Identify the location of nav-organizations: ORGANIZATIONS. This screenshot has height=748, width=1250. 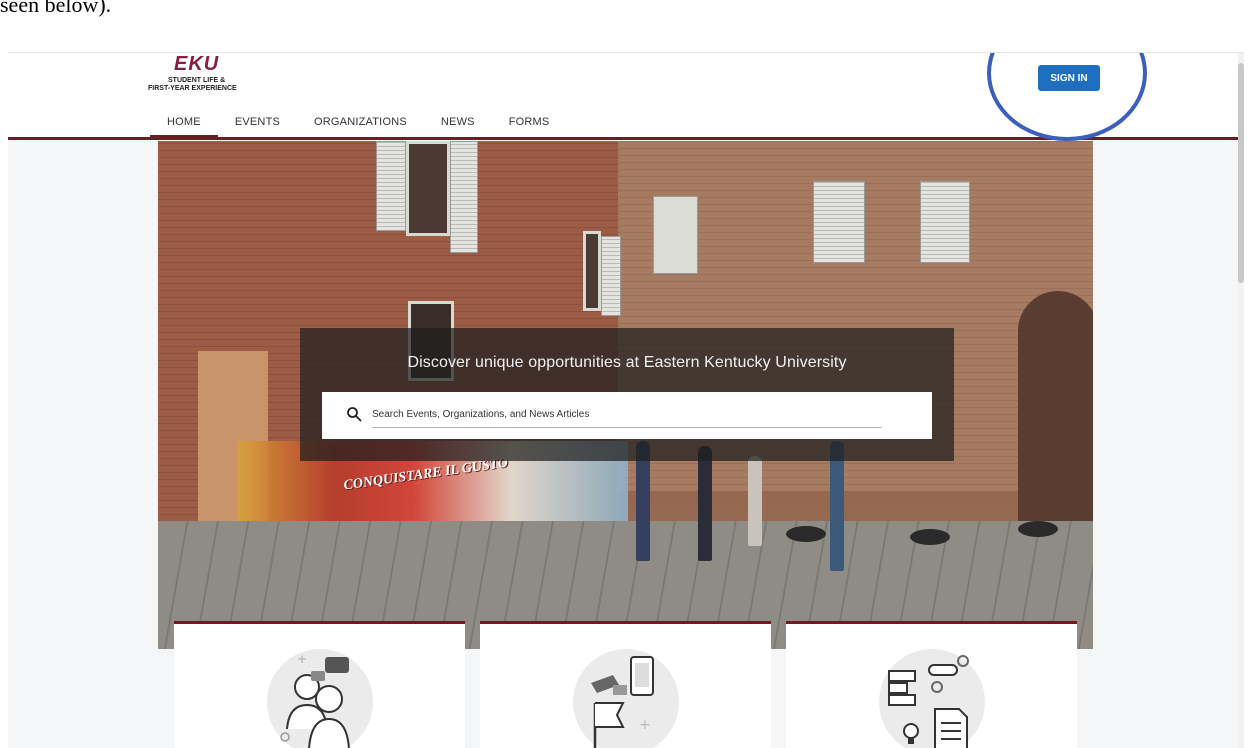
(360, 121).